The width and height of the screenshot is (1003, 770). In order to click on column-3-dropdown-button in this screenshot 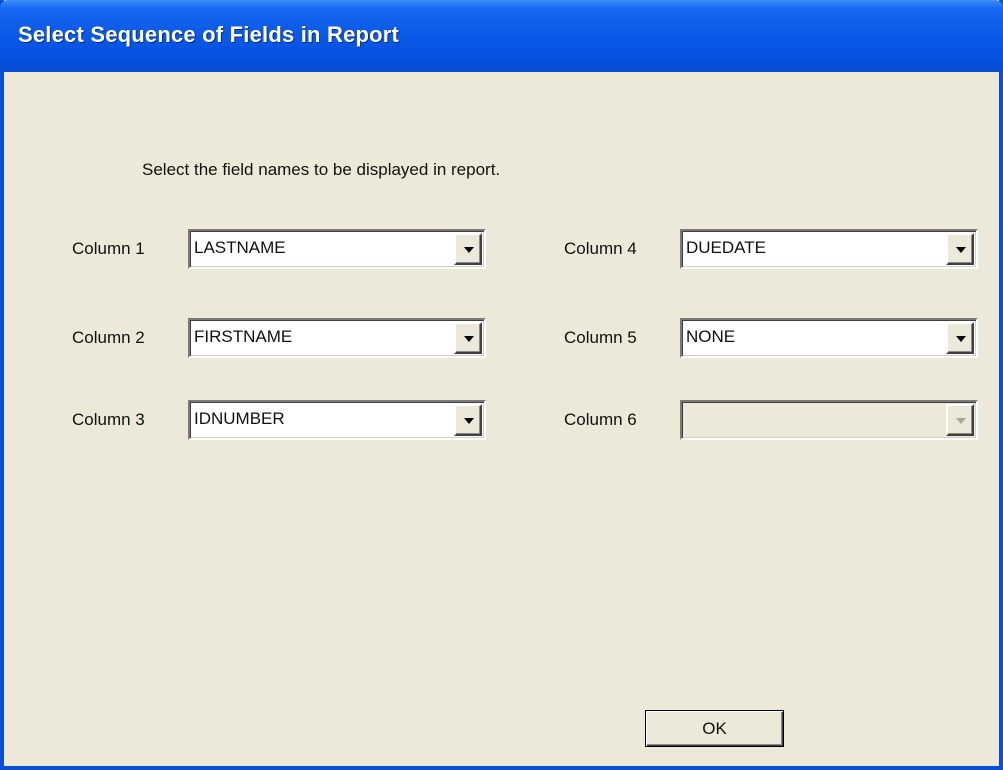, I will do `click(468, 420)`.